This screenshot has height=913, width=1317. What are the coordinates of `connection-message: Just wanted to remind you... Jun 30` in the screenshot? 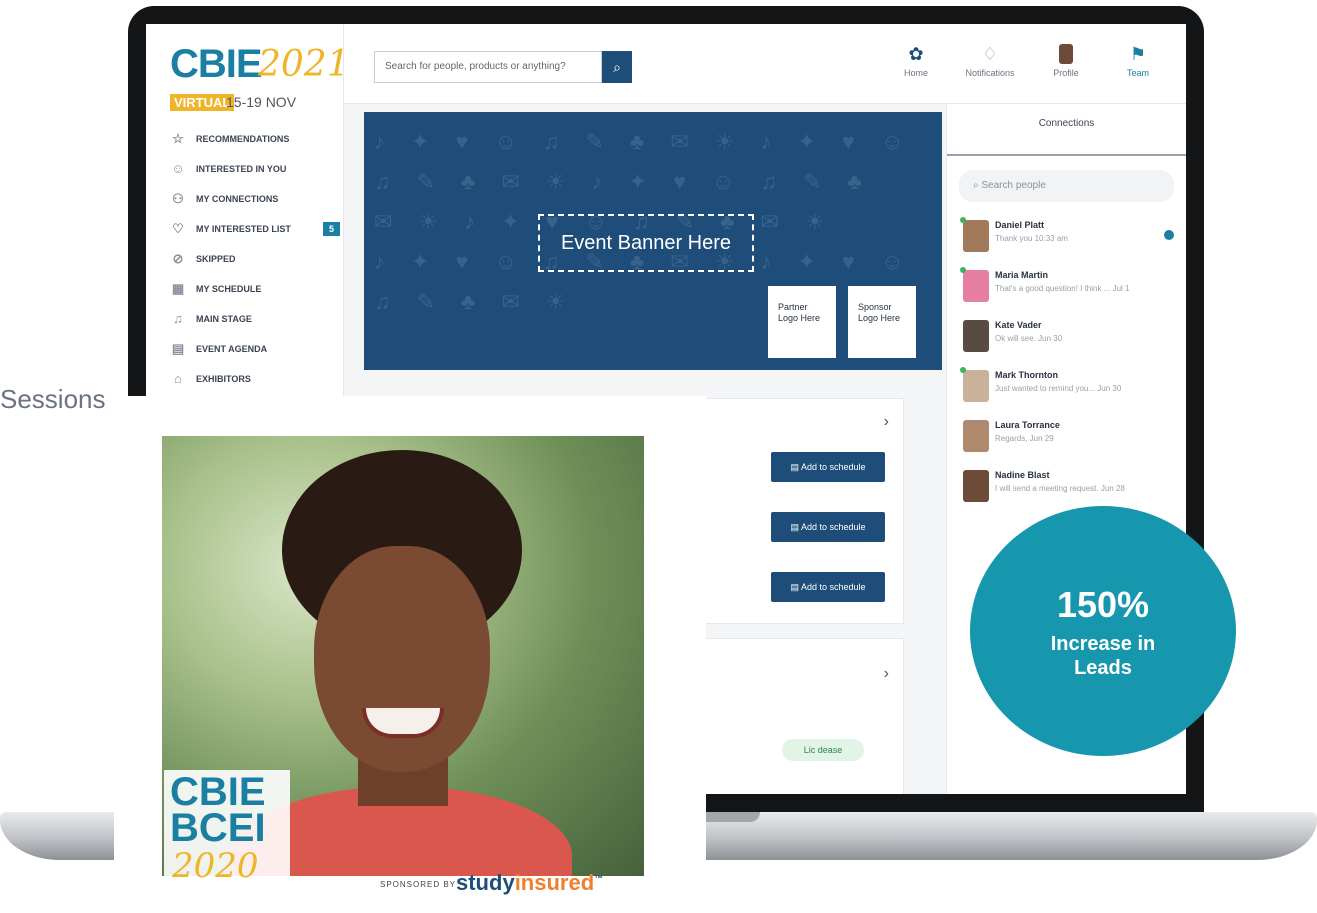 It's located at (1058, 388).